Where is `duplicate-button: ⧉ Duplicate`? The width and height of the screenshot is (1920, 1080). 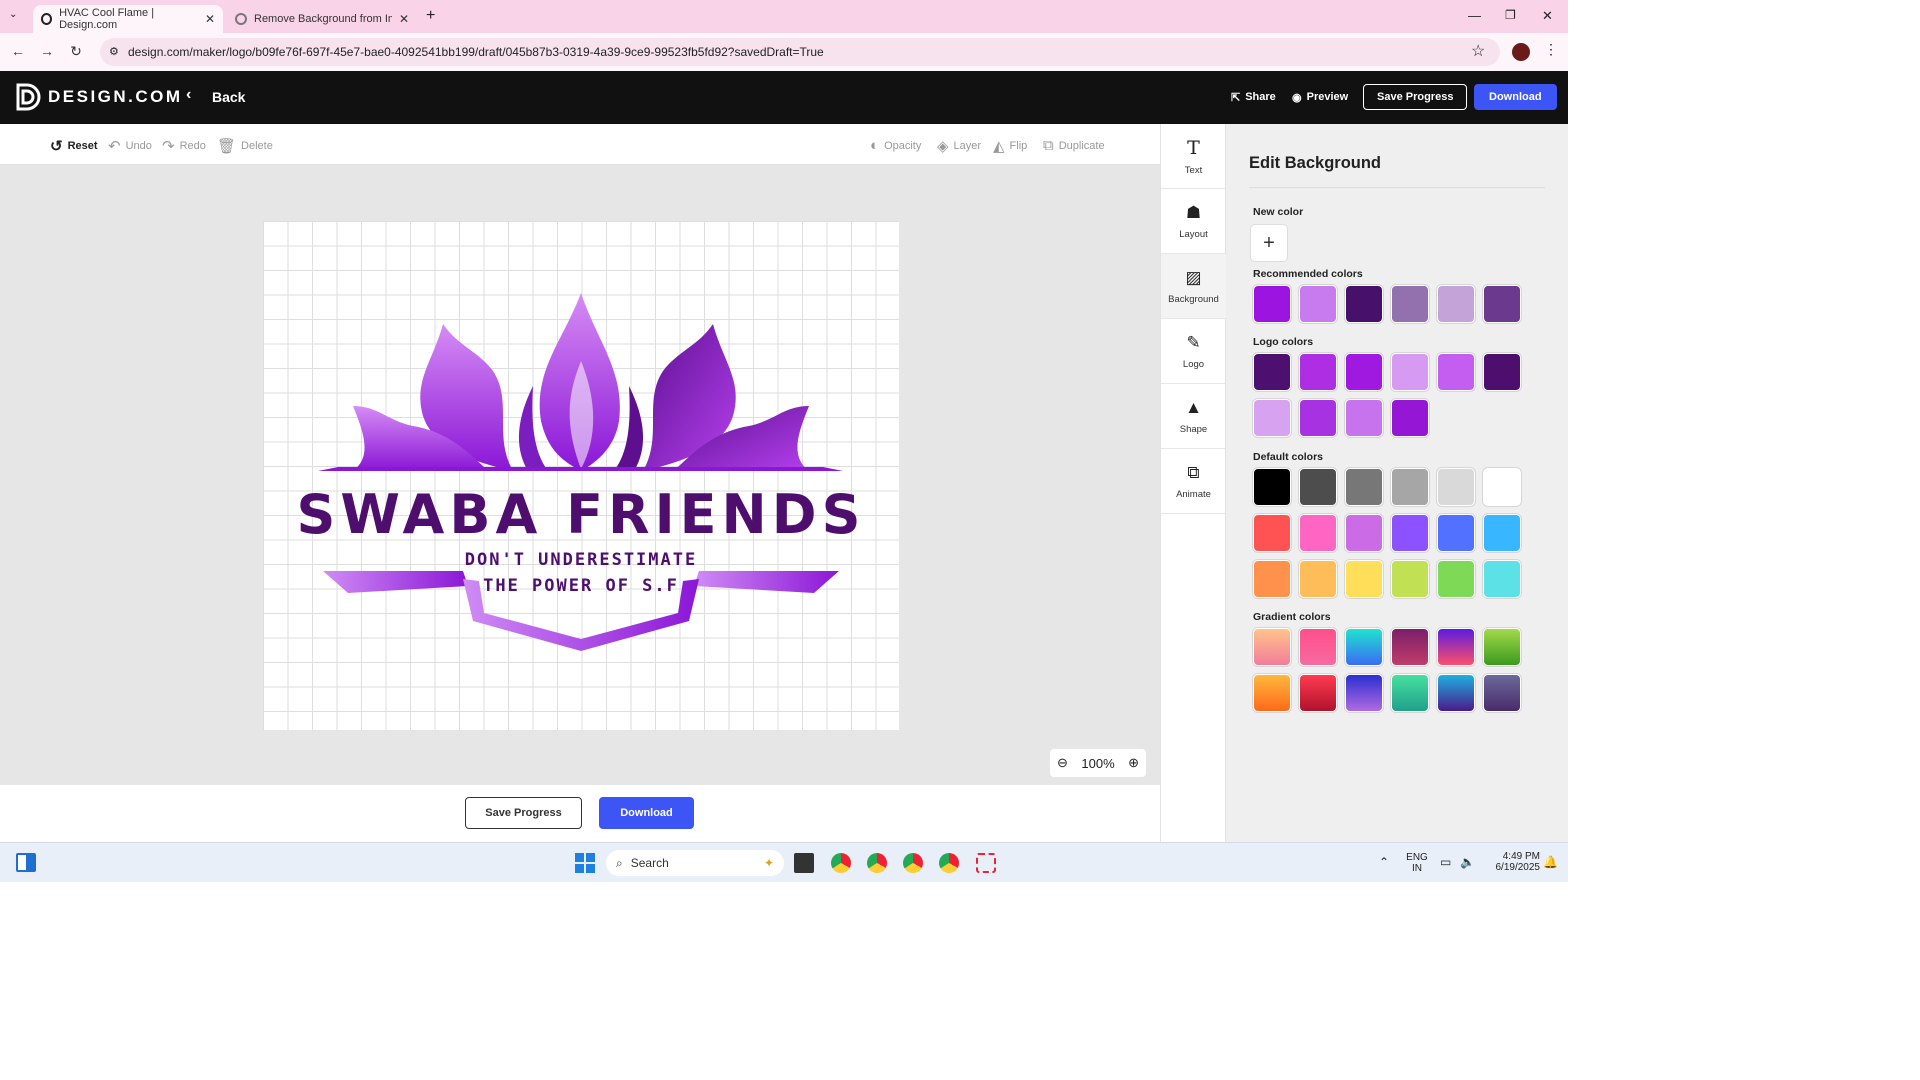
duplicate-button: ⧉ Duplicate is located at coordinates (1074, 145).